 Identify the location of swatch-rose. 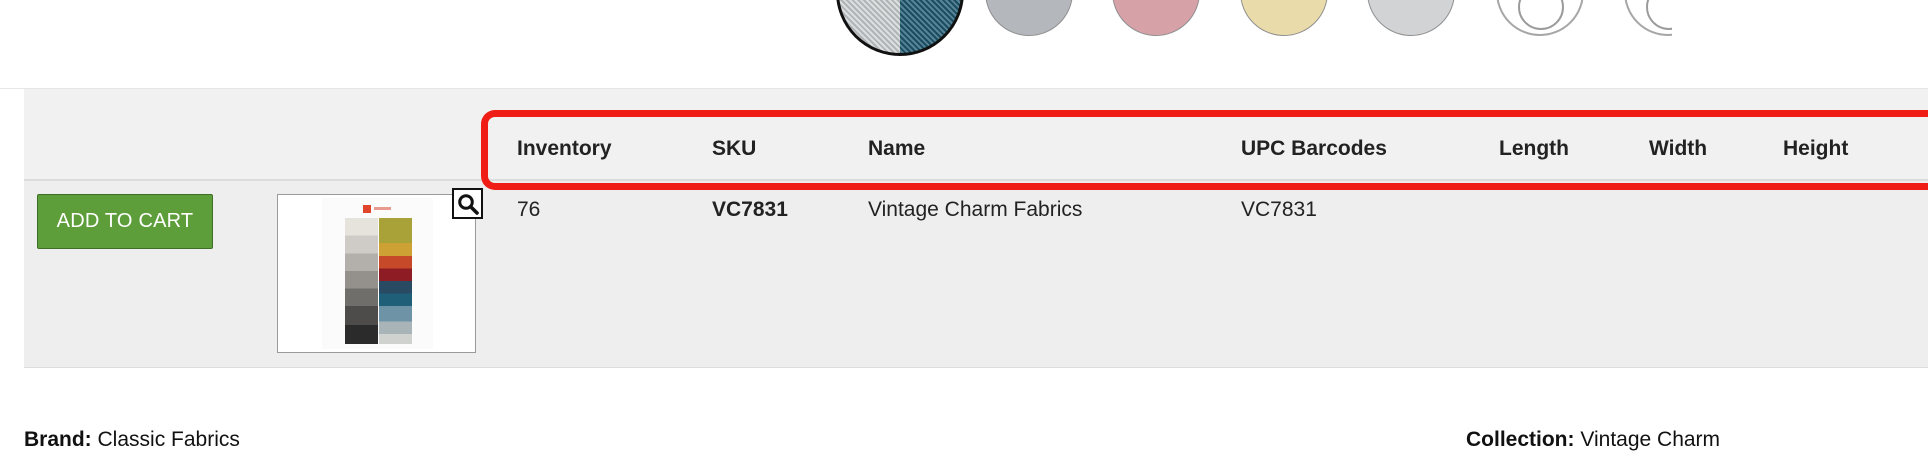
(1156, 18).